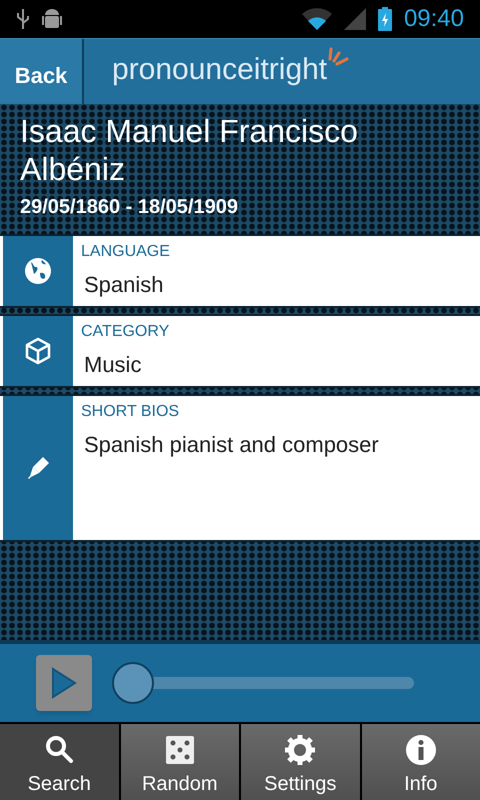 The height and width of the screenshot is (800, 480). What do you see at coordinates (434, 19) in the screenshot?
I see `clock-time: 09:40` at bounding box center [434, 19].